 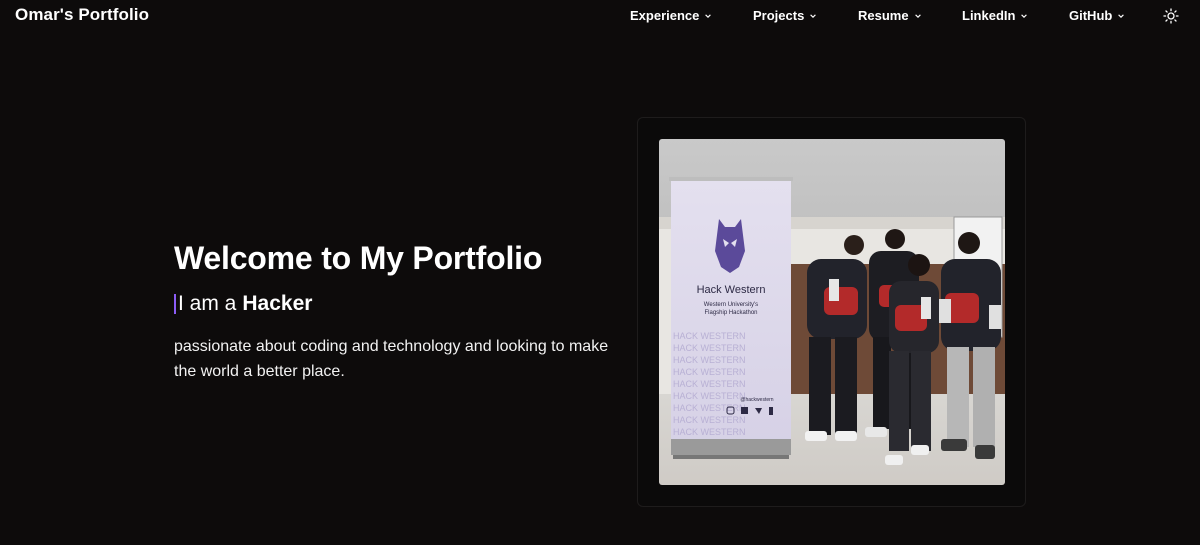 What do you see at coordinates (730, 313) in the screenshot?
I see `banner-subtitle-2: Flagship Hackathon` at bounding box center [730, 313].